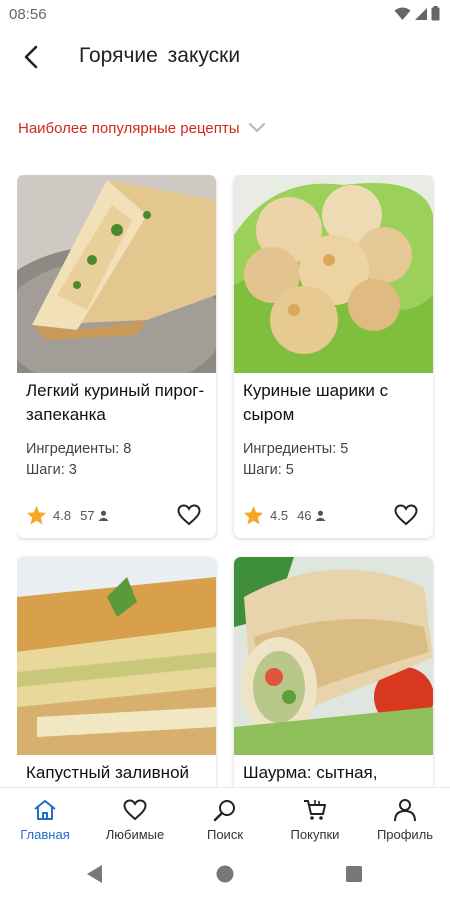 This screenshot has height=900, width=450. What do you see at coordinates (334, 515) in the screenshot?
I see `recipe-footer: 4.5 46` at bounding box center [334, 515].